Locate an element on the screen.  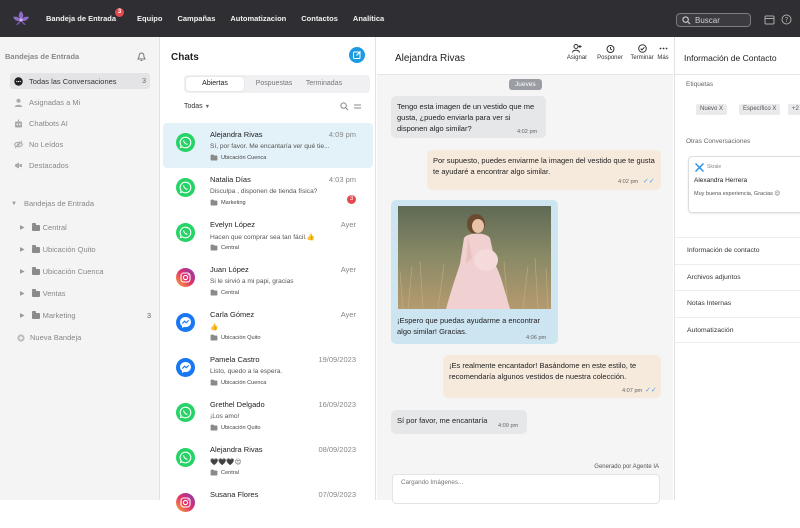
inbox-item-marketing: ▶ Marketing 3 is located at coordinates (85, 315).